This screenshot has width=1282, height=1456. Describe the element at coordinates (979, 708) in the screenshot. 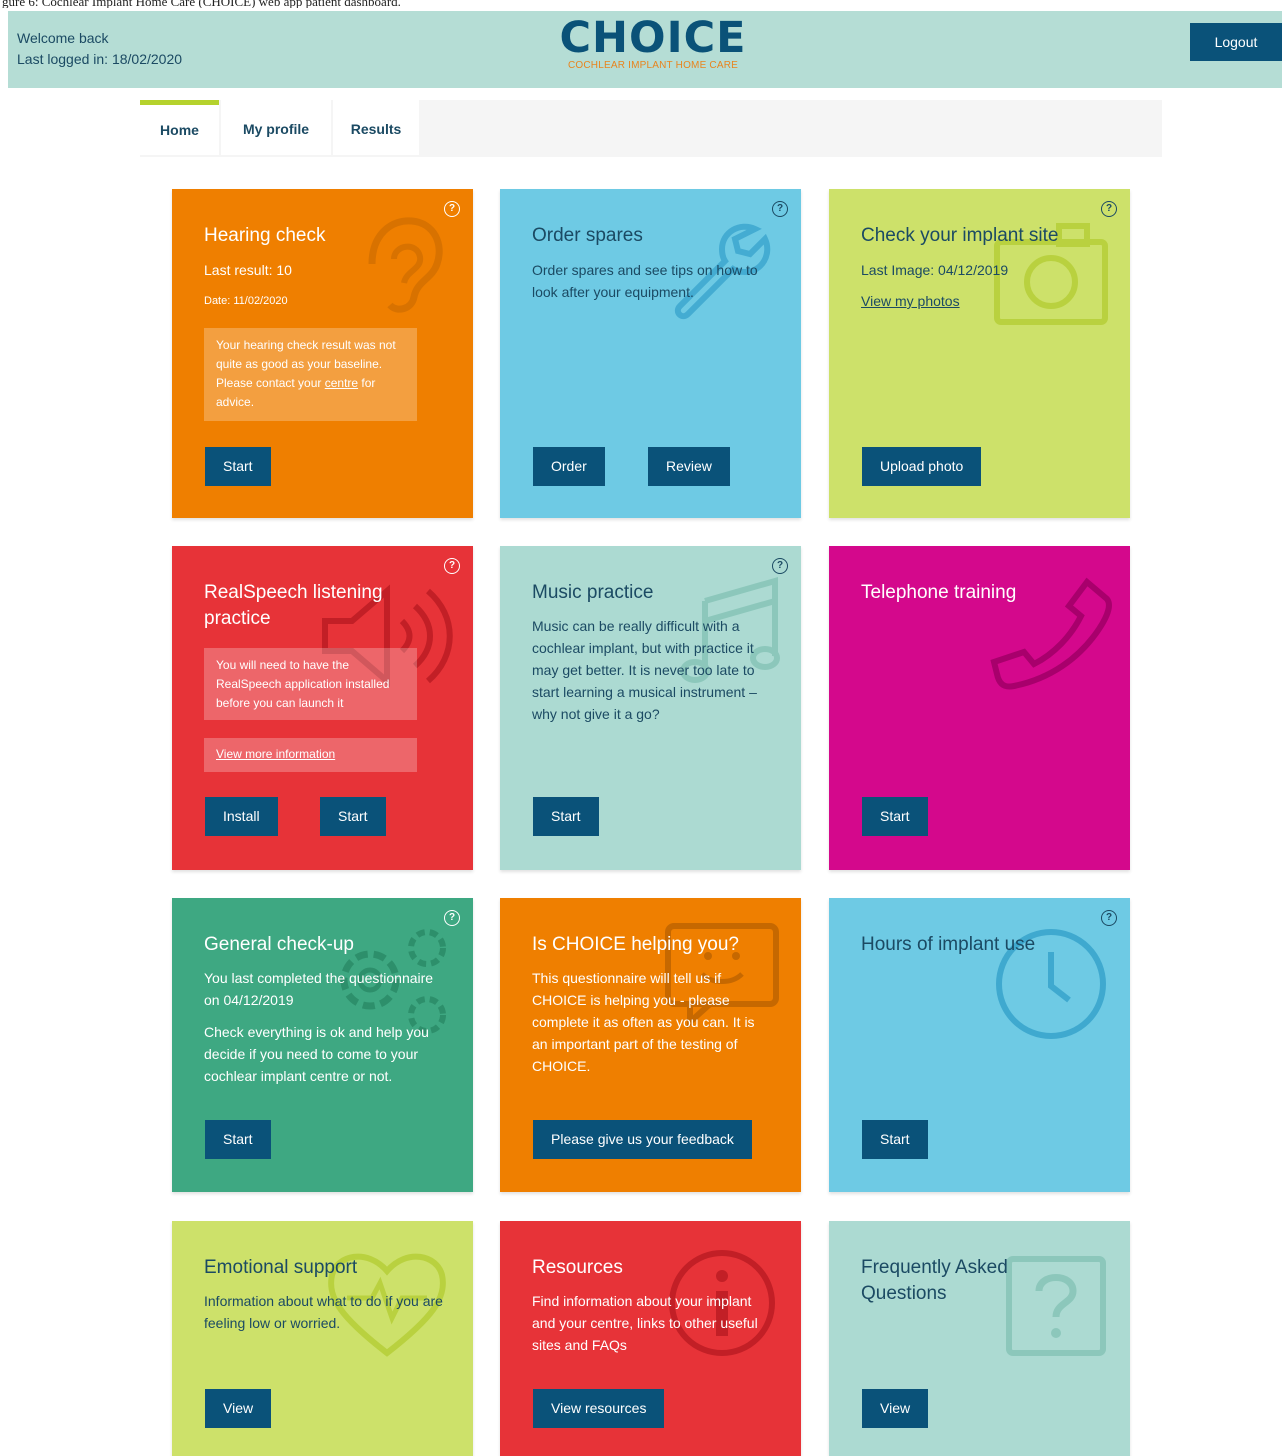

I see `telephone-training-card: Telephone training Start` at that location.